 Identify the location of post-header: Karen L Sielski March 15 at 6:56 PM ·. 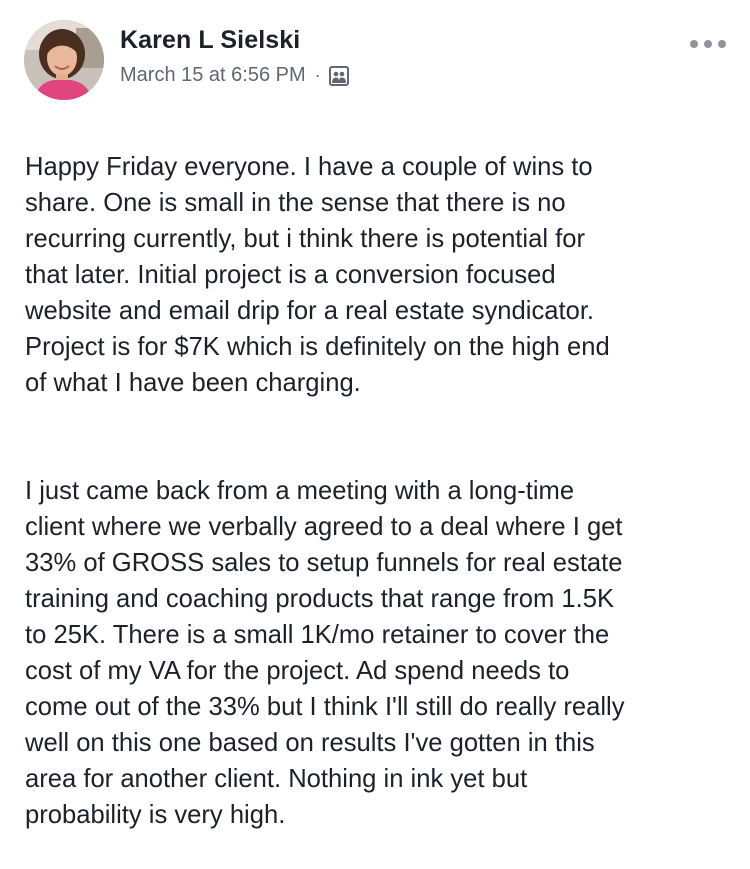
(375, 60).